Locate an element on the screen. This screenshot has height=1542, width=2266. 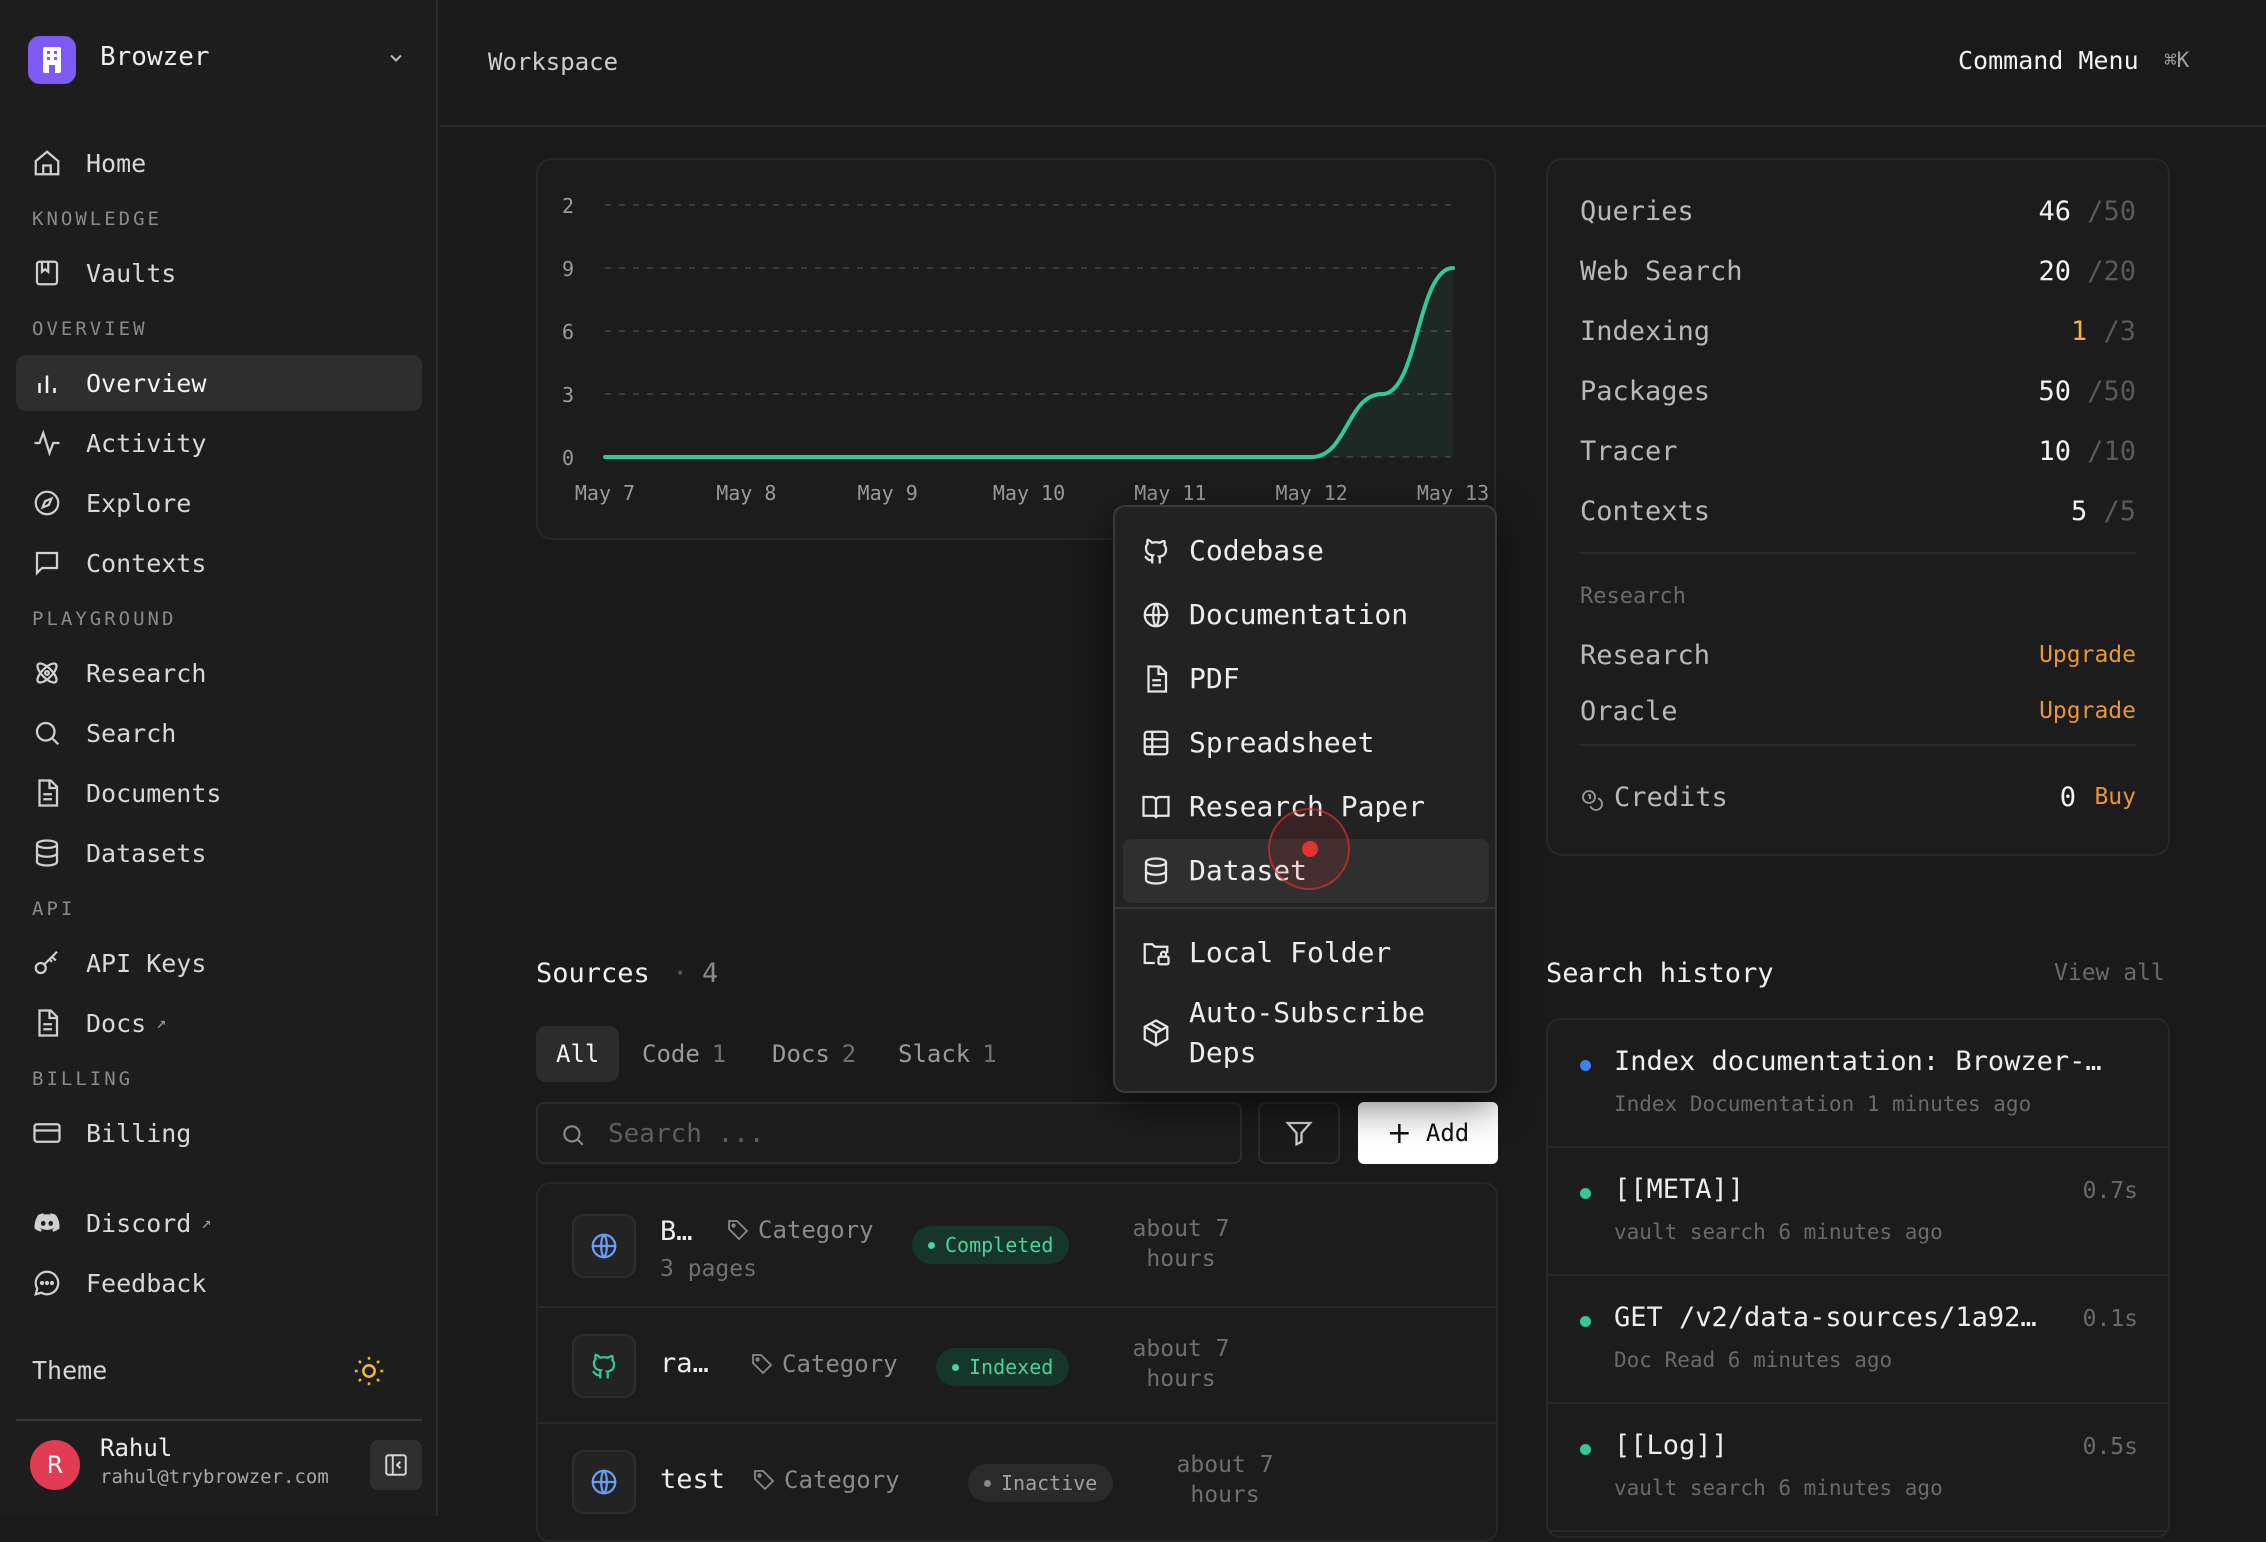
workspace-name: Browzer is located at coordinates (155, 57).